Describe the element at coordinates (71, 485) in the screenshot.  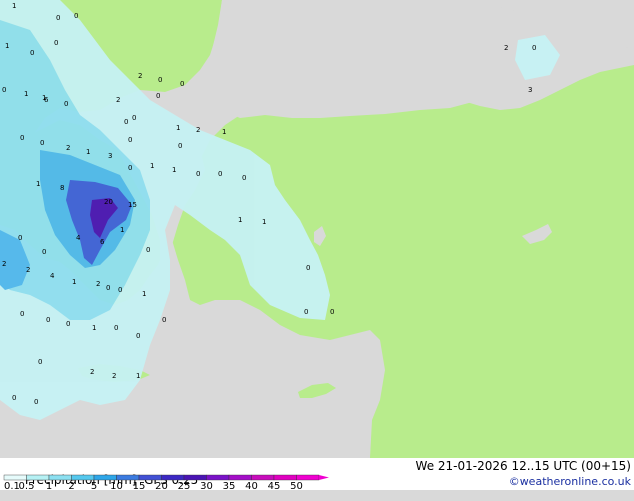
I see `legend-tick-label: 2` at that location.